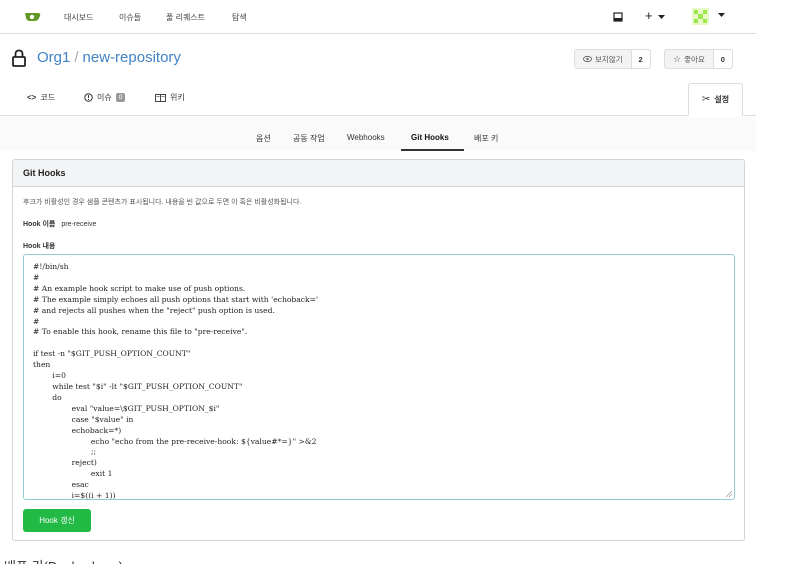  I want to click on settings-submenu: 옵션 공동 작업 Webhooks Git Hooks 배포 키, so click(378, 134).